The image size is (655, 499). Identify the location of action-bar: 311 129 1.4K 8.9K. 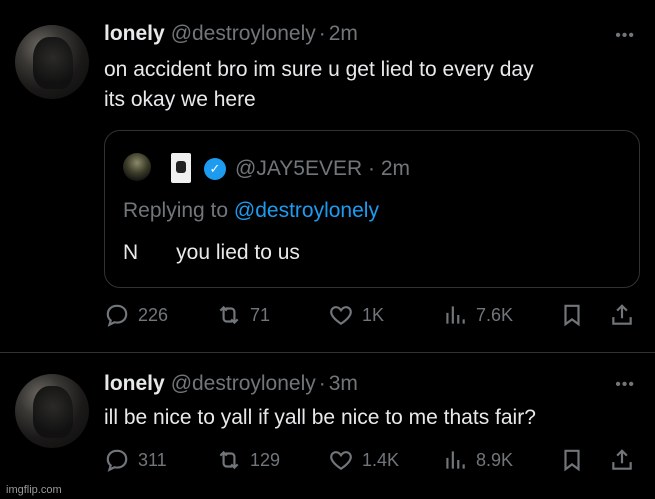
(374, 462).